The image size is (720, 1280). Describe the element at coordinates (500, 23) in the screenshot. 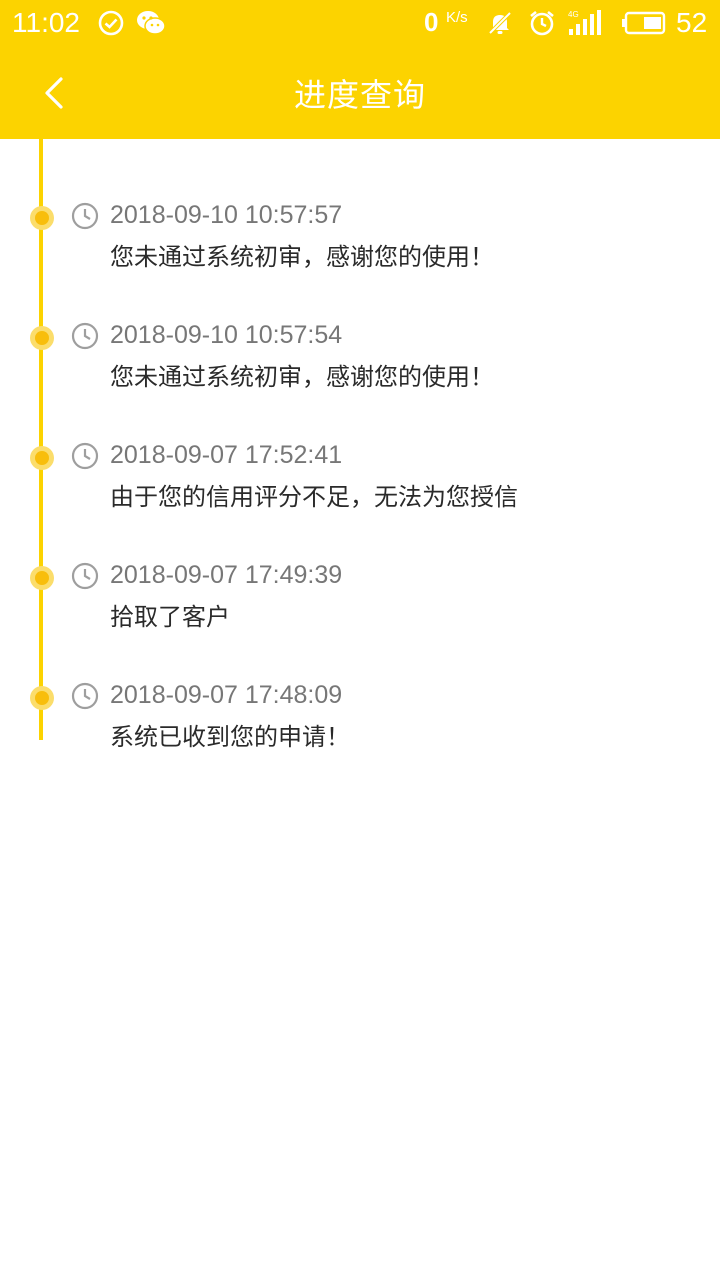

I see `mute-icon` at that location.